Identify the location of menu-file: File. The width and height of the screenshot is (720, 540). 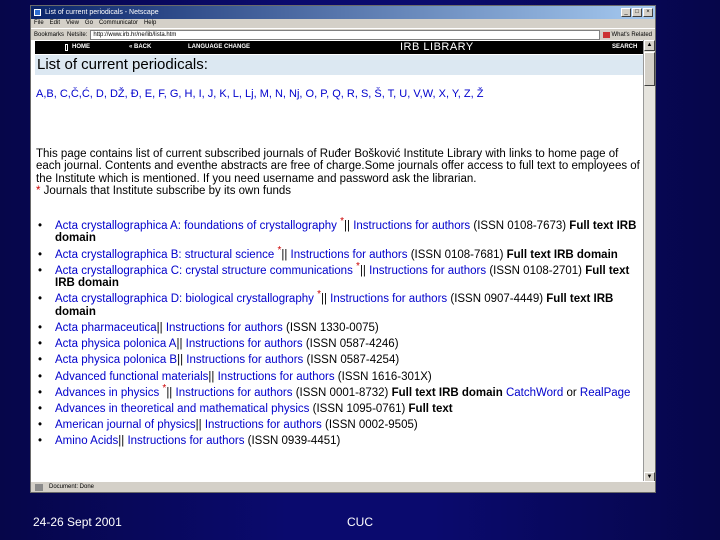
(39, 23).